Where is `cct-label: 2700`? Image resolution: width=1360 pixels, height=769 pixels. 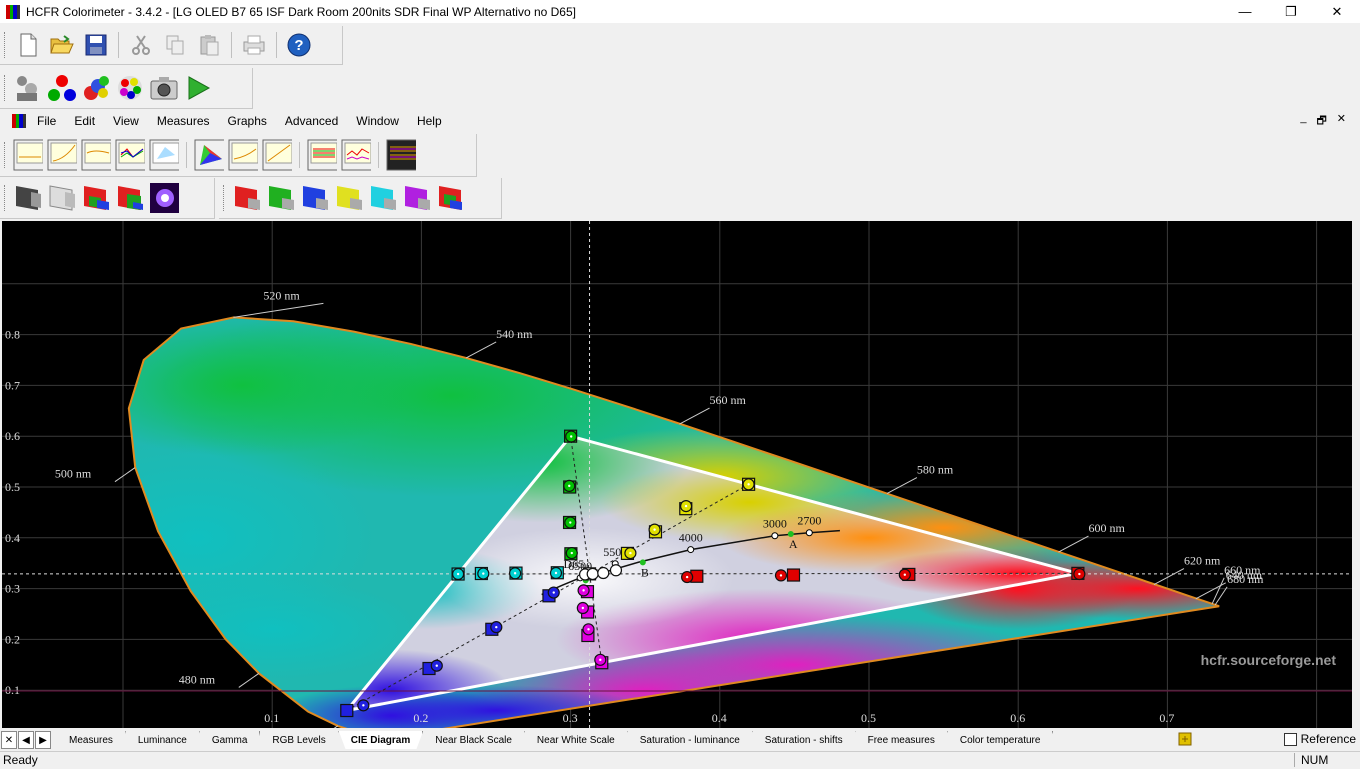
cct-label: 2700 is located at coordinates (809, 521).